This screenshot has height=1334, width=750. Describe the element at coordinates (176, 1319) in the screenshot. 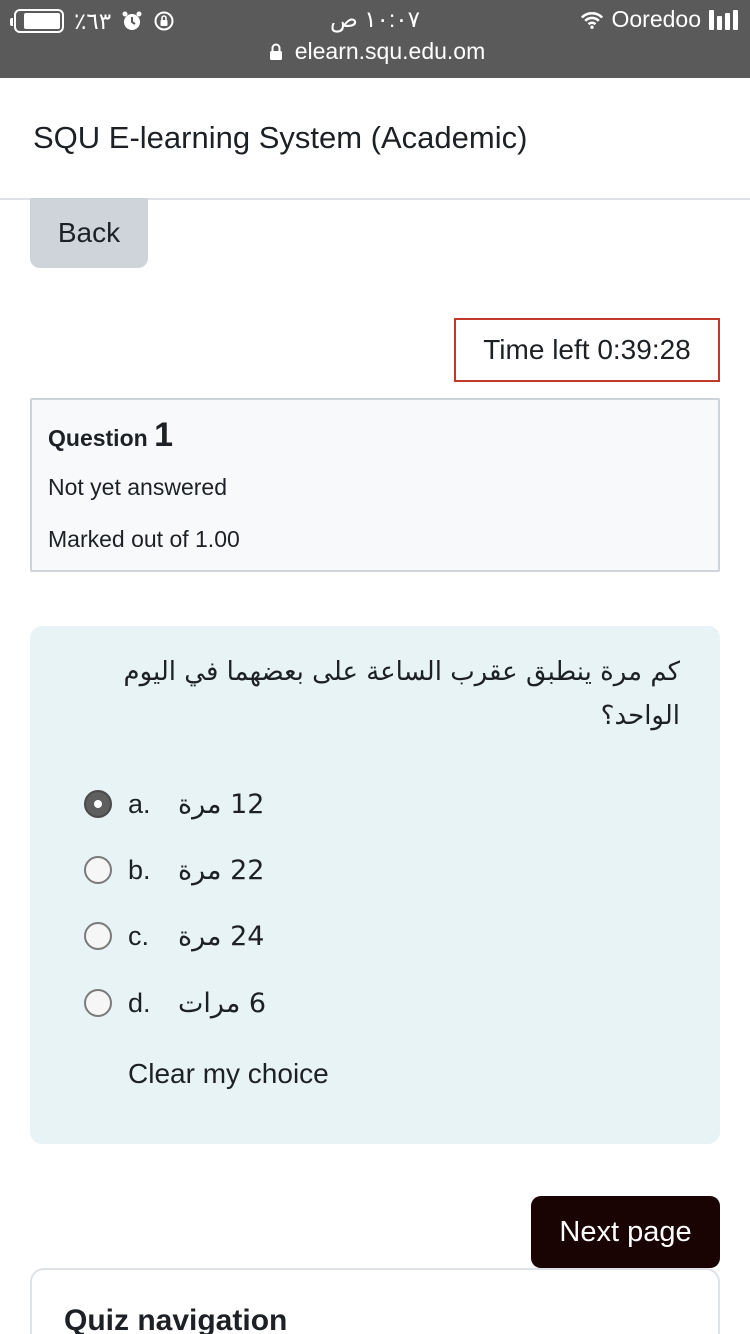

I see `quiz-navigation-title: Quiz navigation` at that location.